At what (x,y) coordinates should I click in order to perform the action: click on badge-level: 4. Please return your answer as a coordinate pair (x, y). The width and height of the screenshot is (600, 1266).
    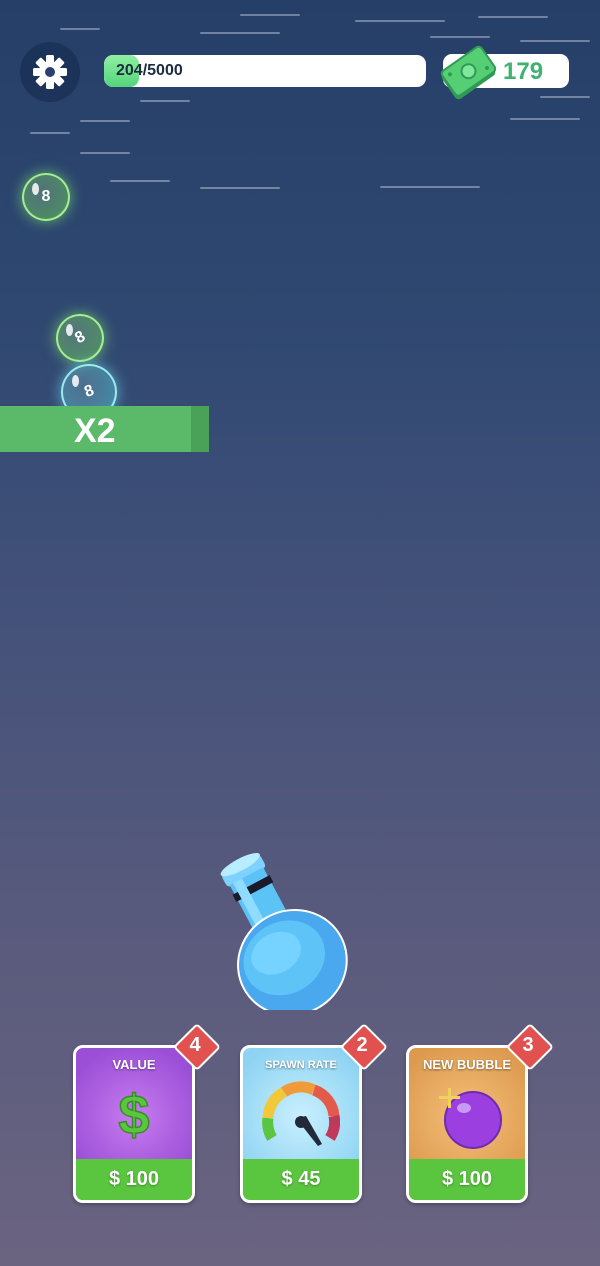
    Looking at the image, I should click on (195, 1045).